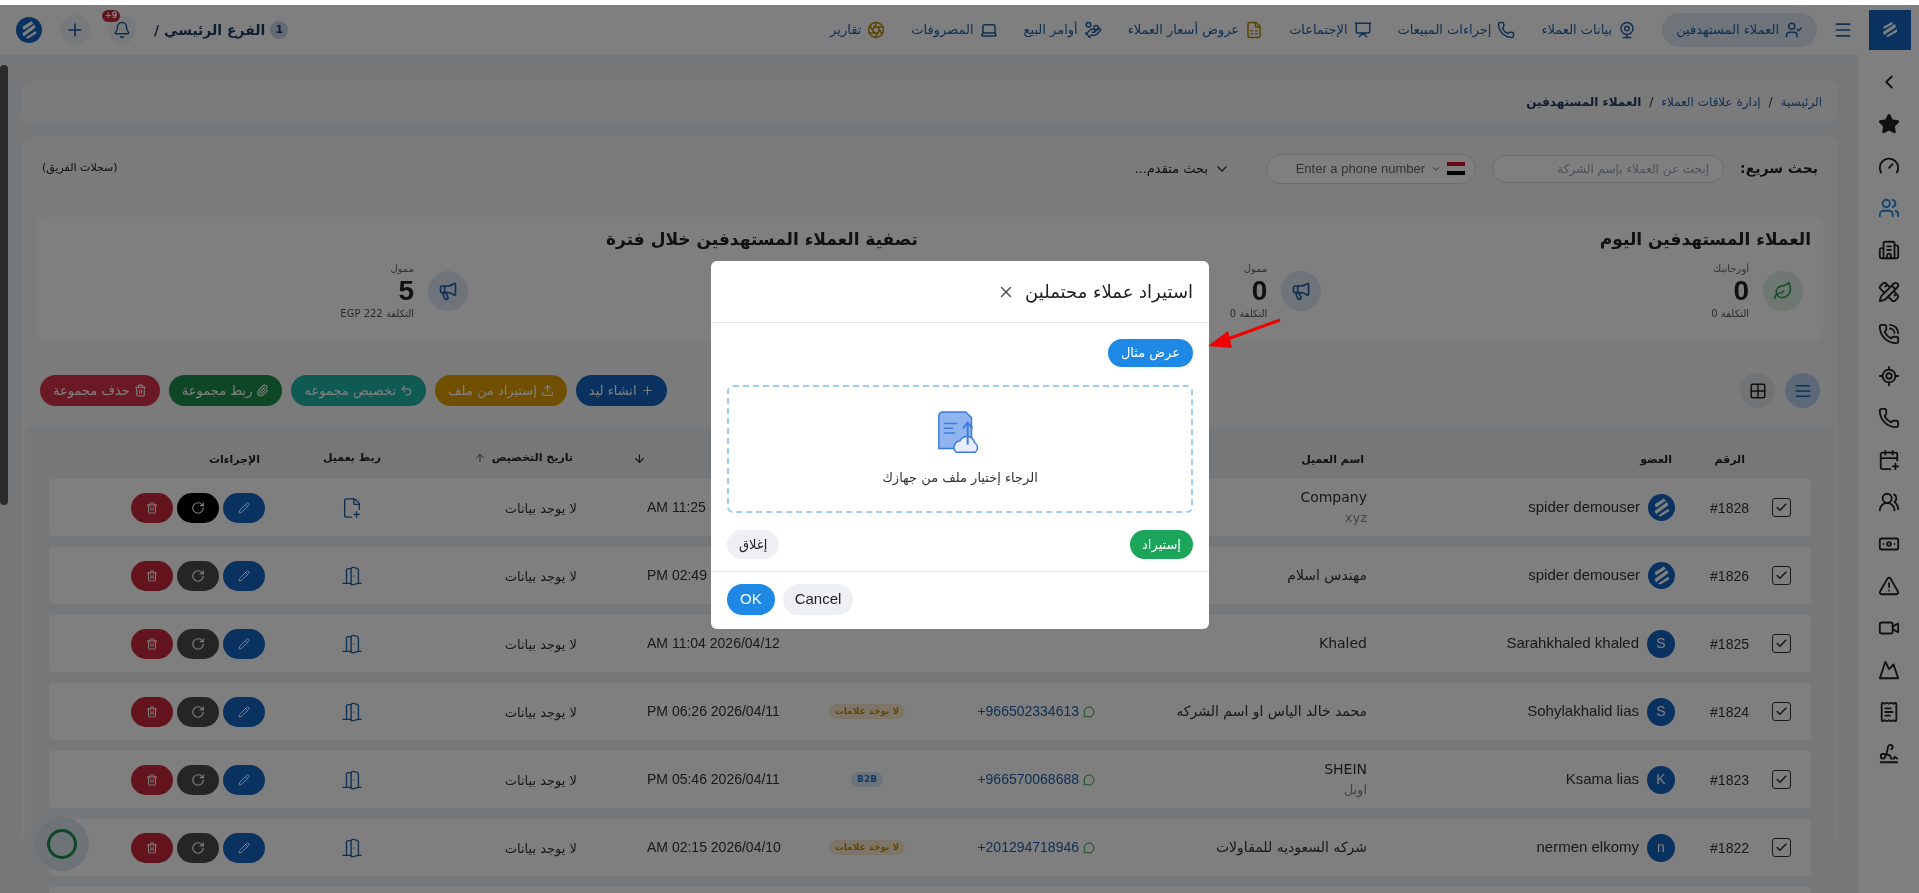  I want to click on table-cell: #1824, so click(1729, 711).